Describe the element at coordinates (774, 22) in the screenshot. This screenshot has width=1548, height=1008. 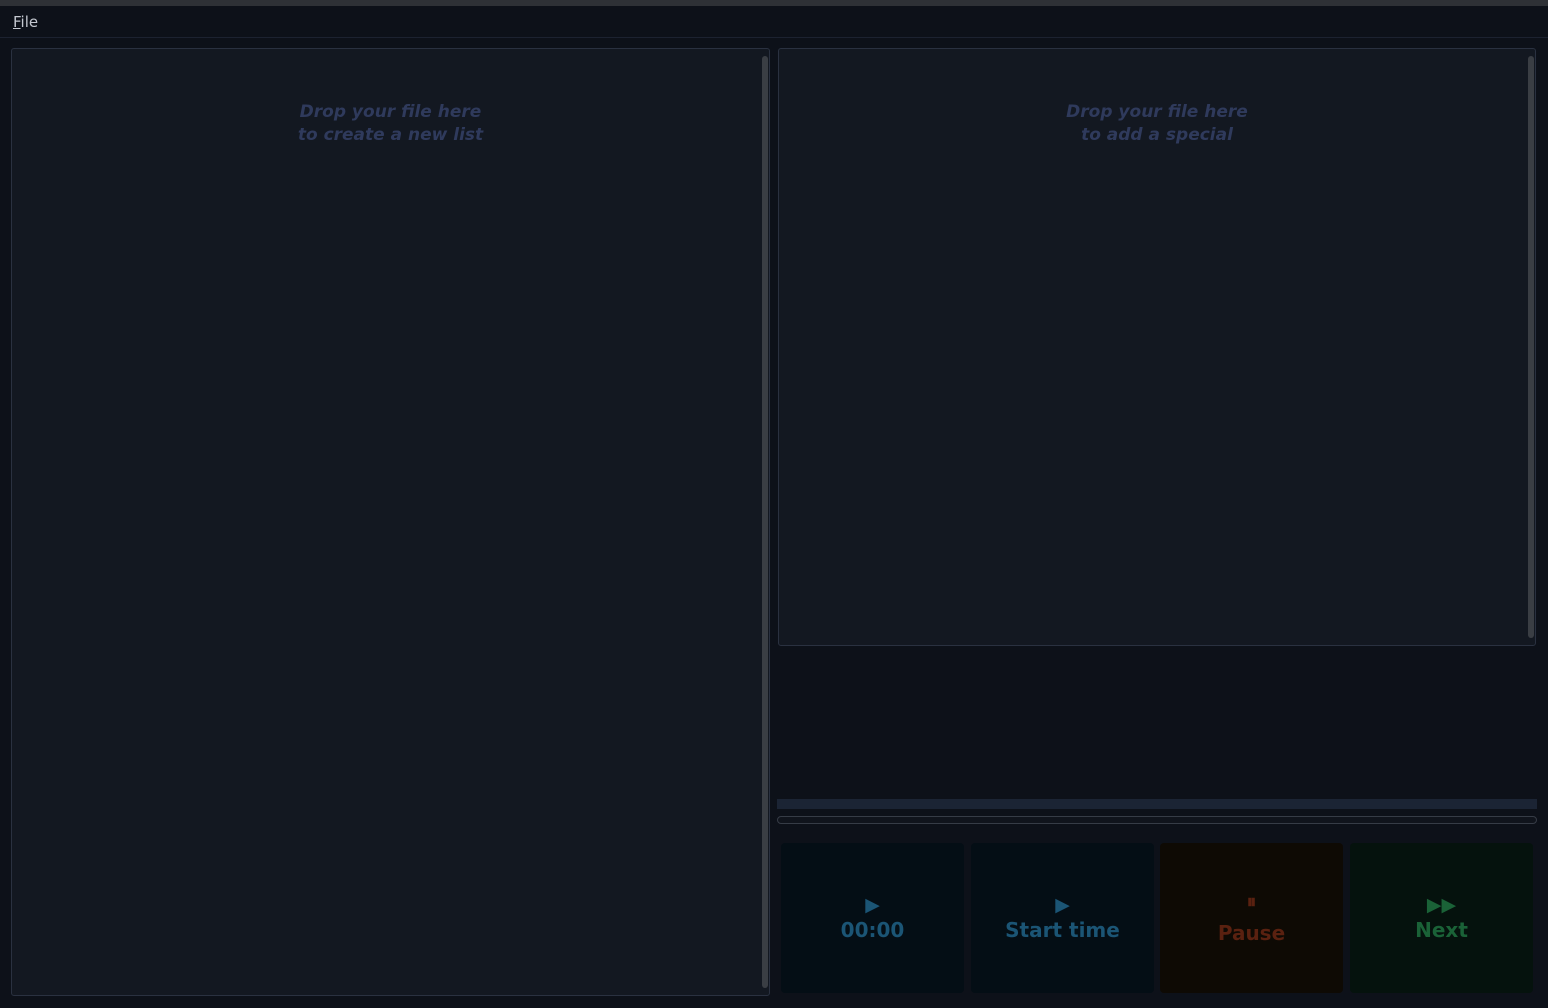
I see `menu-bar: File` at that location.